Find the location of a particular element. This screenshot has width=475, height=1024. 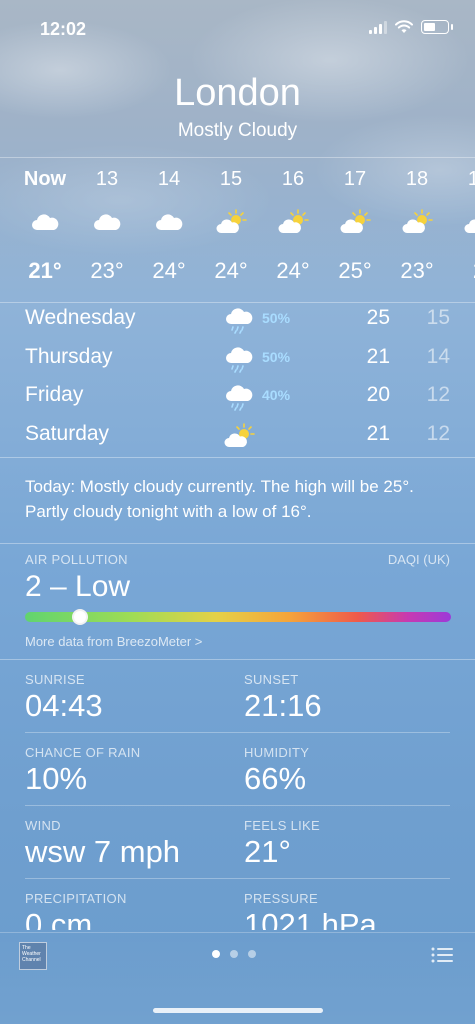

detail-label: PRESSURE is located at coordinates (281, 898).